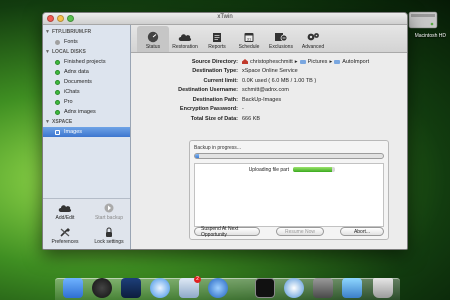 The width and height of the screenshot is (450, 300). Describe the element at coordinates (65, 208) in the screenshot. I see `cloud-add-icon` at that location.